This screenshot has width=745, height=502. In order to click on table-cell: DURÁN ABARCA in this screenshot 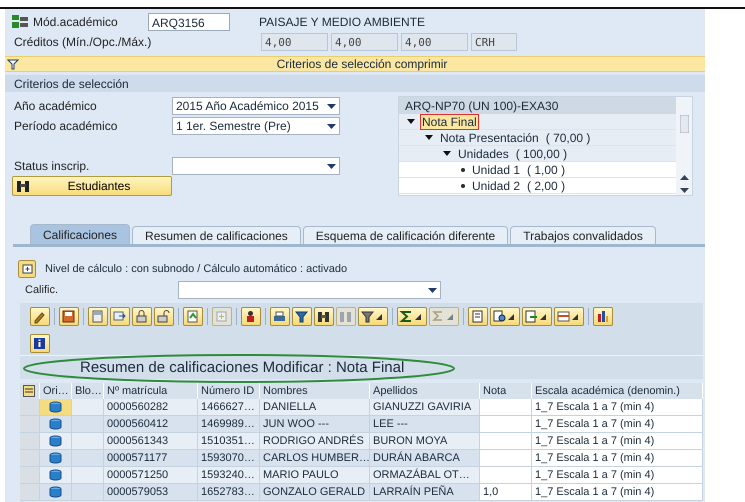, I will do `click(425, 458)`.